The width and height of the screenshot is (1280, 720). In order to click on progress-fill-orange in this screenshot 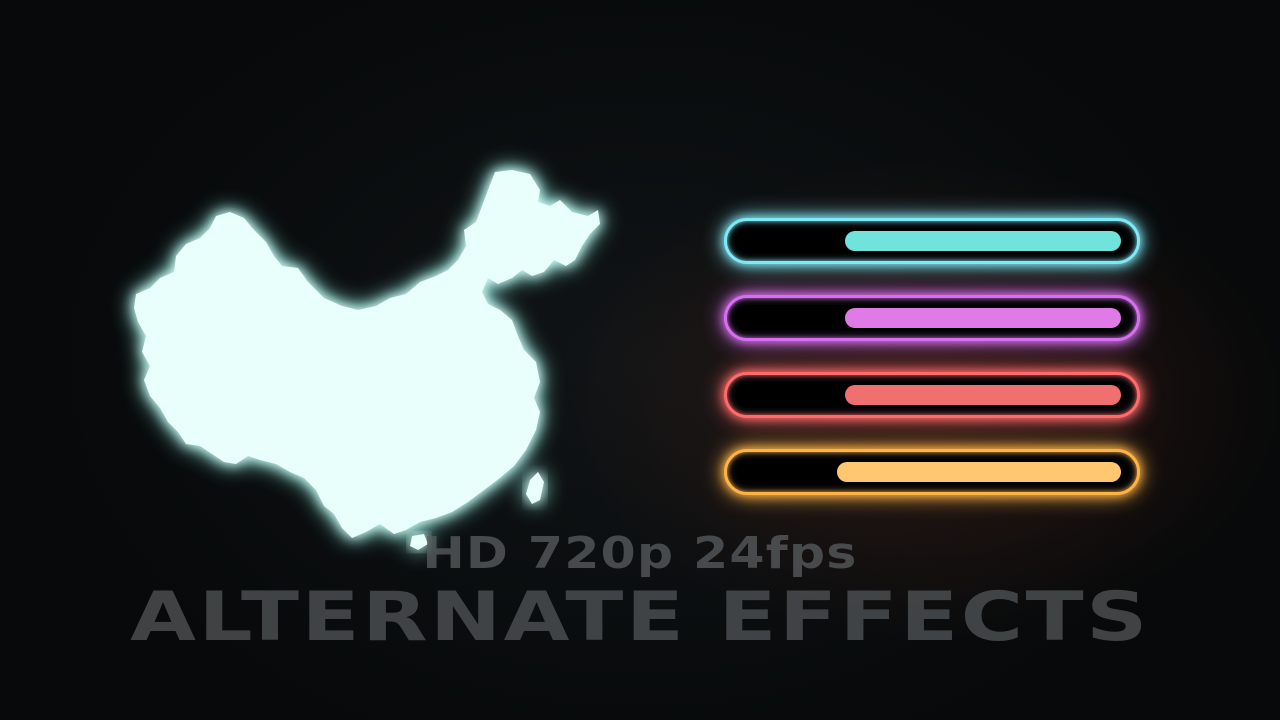, I will do `click(979, 472)`.